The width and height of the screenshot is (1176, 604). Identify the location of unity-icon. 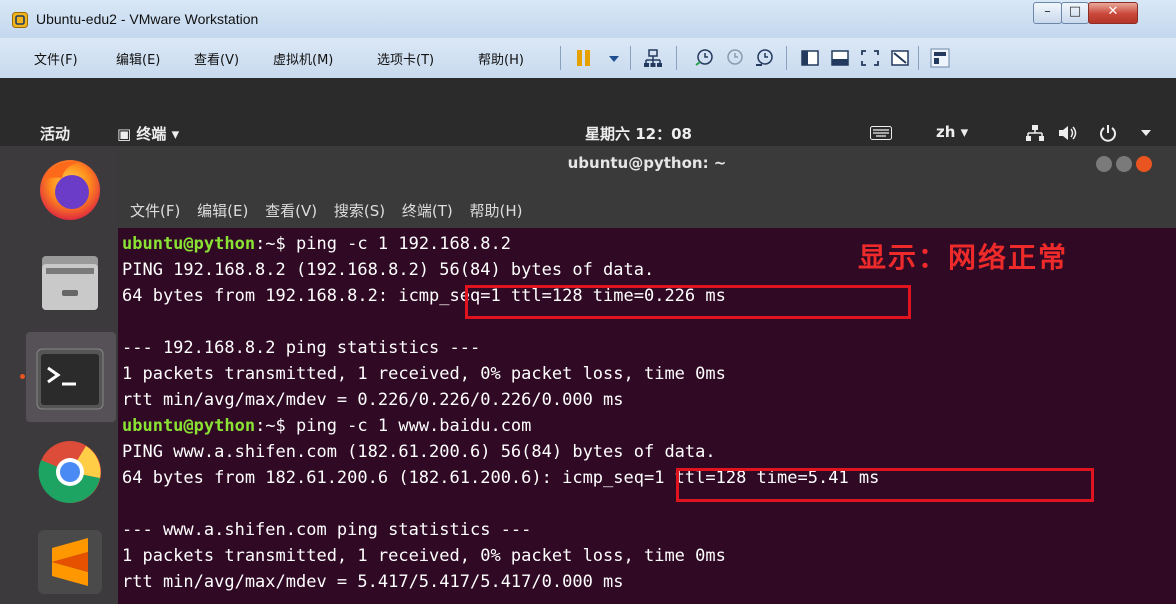
(900, 58).